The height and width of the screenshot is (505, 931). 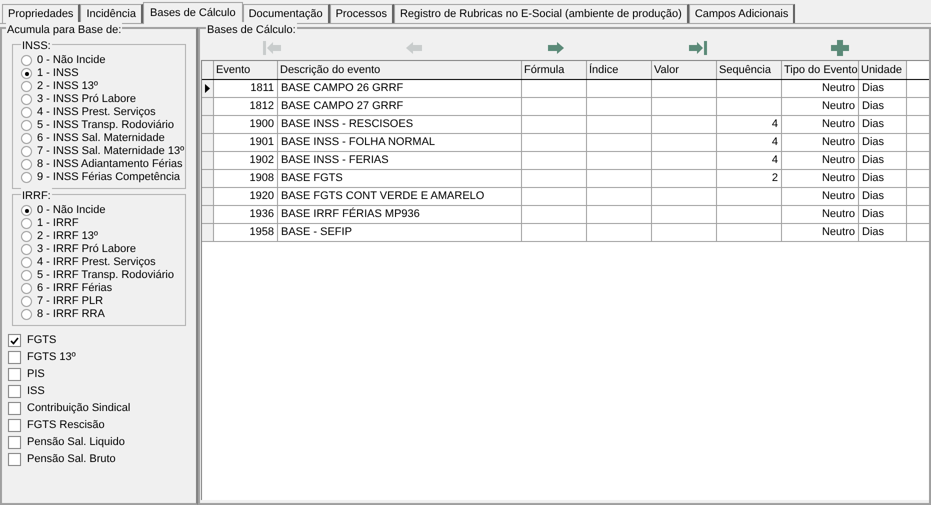 What do you see at coordinates (342, 106) in the screenshot?
I see `table-cell-text: BASE CAMPO 27 GRRF` at bounding box center [342, 106].